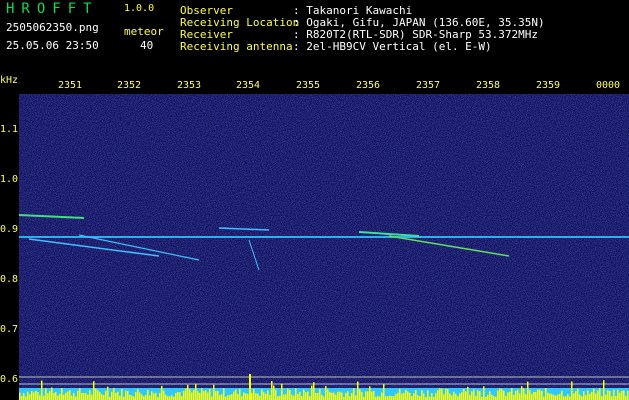 The image size is (629, 400). What do you see at coordinates (52, 27) in the screenshot?
I see `file-name: 2505062350.png` at bounding box center [52, 27].